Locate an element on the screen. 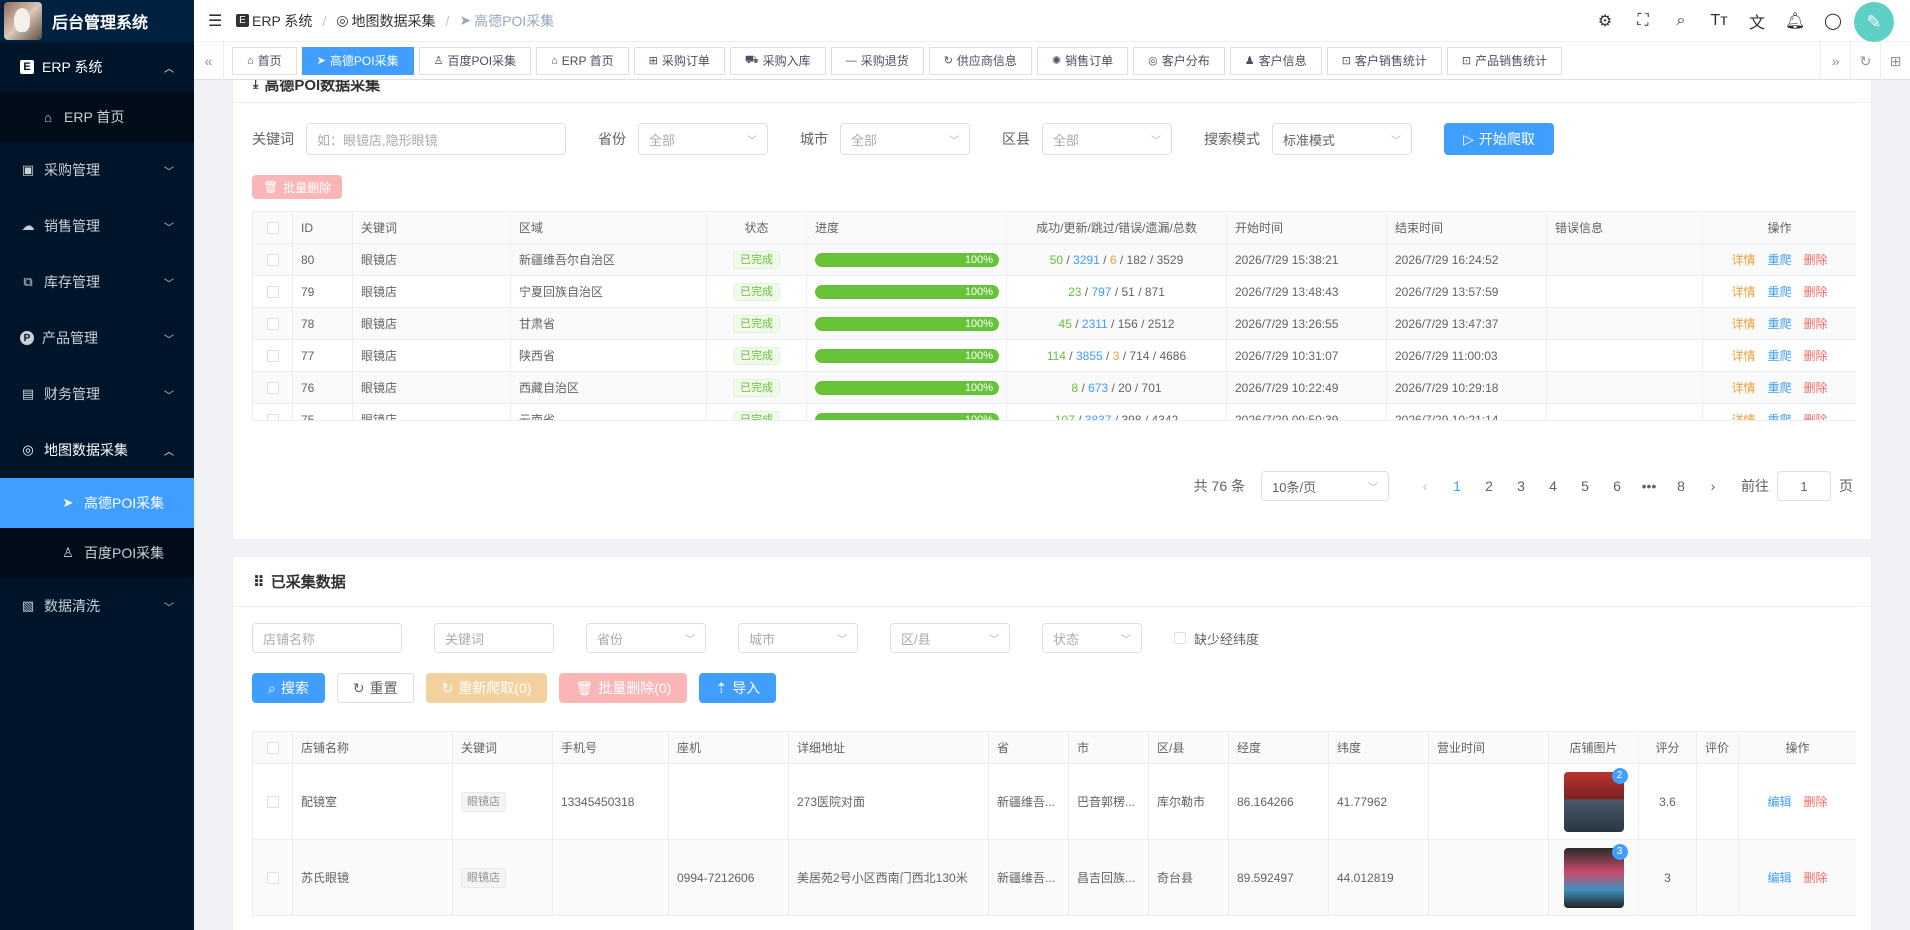  tab-purchase-order: ⊞ 采购订单 is located at coordinates (679, 60).